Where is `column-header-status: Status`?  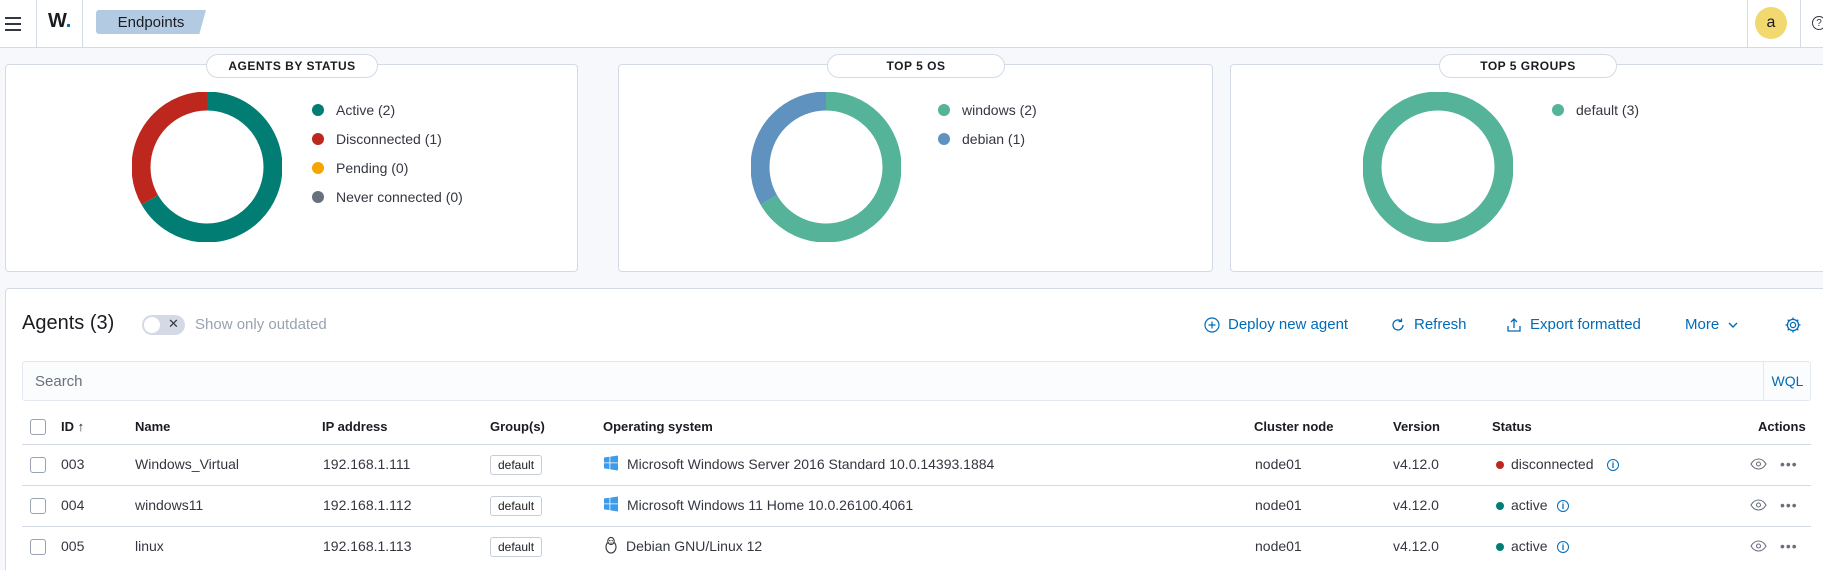
column-header-status: Status is located at coordinates (1512, 426).